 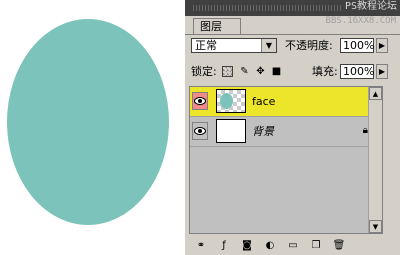 I want to click on scroll-up-icon: ▲, so click(x=375, y=93).